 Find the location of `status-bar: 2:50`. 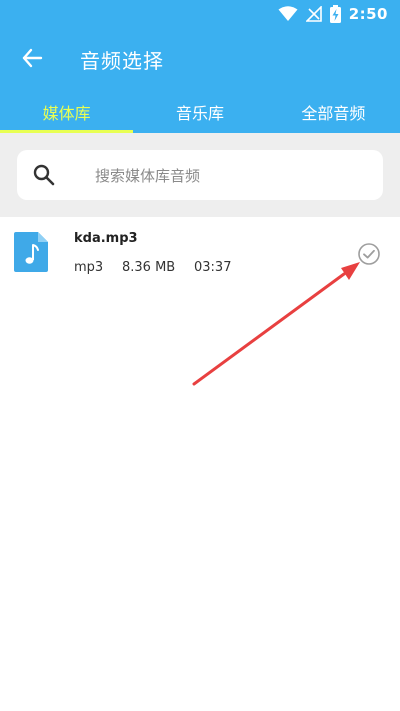

status-bar: 2:50 is located at coordinates (200, 14).